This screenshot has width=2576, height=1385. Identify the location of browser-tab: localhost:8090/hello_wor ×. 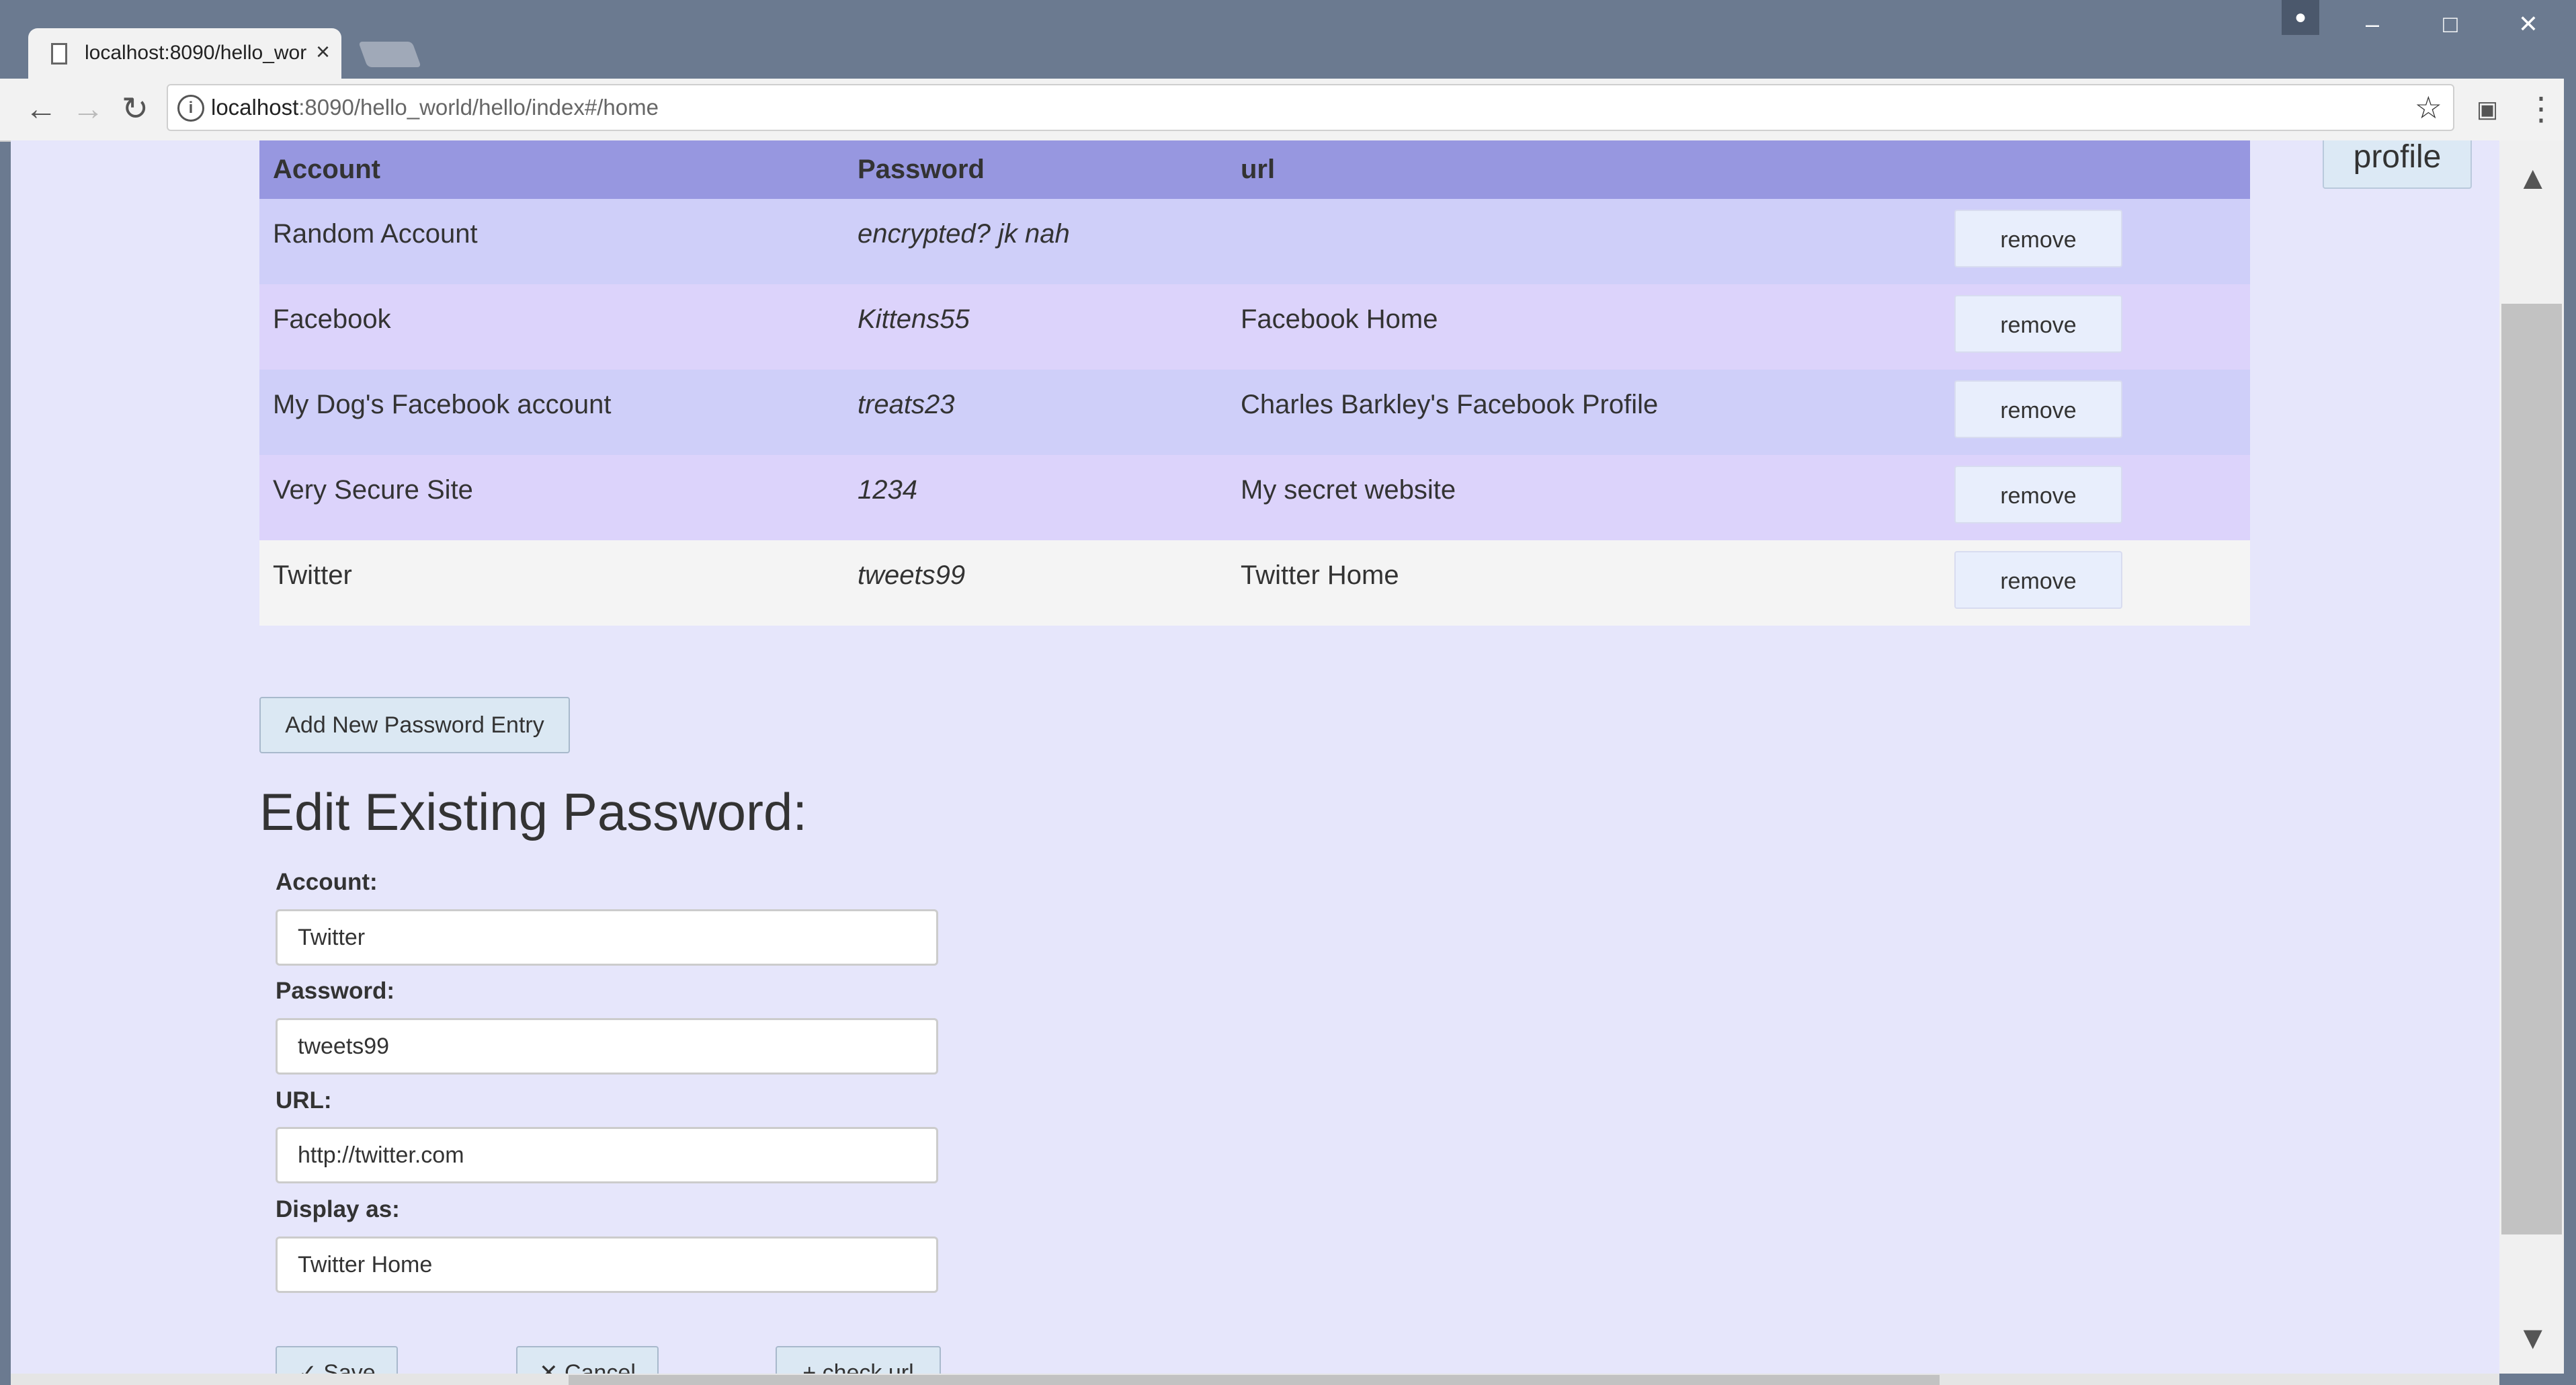
(184, 55).